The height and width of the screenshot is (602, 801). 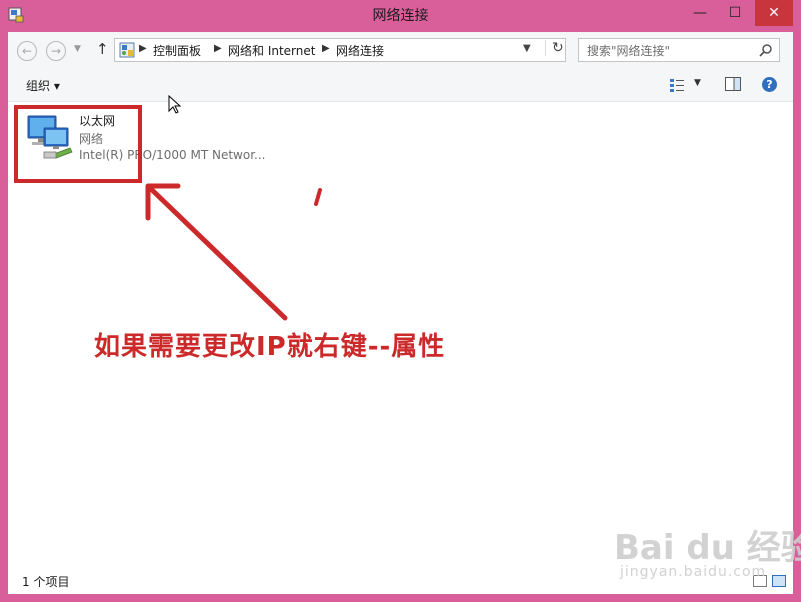 I want to click on search-icon, so click(x=766, y=50).